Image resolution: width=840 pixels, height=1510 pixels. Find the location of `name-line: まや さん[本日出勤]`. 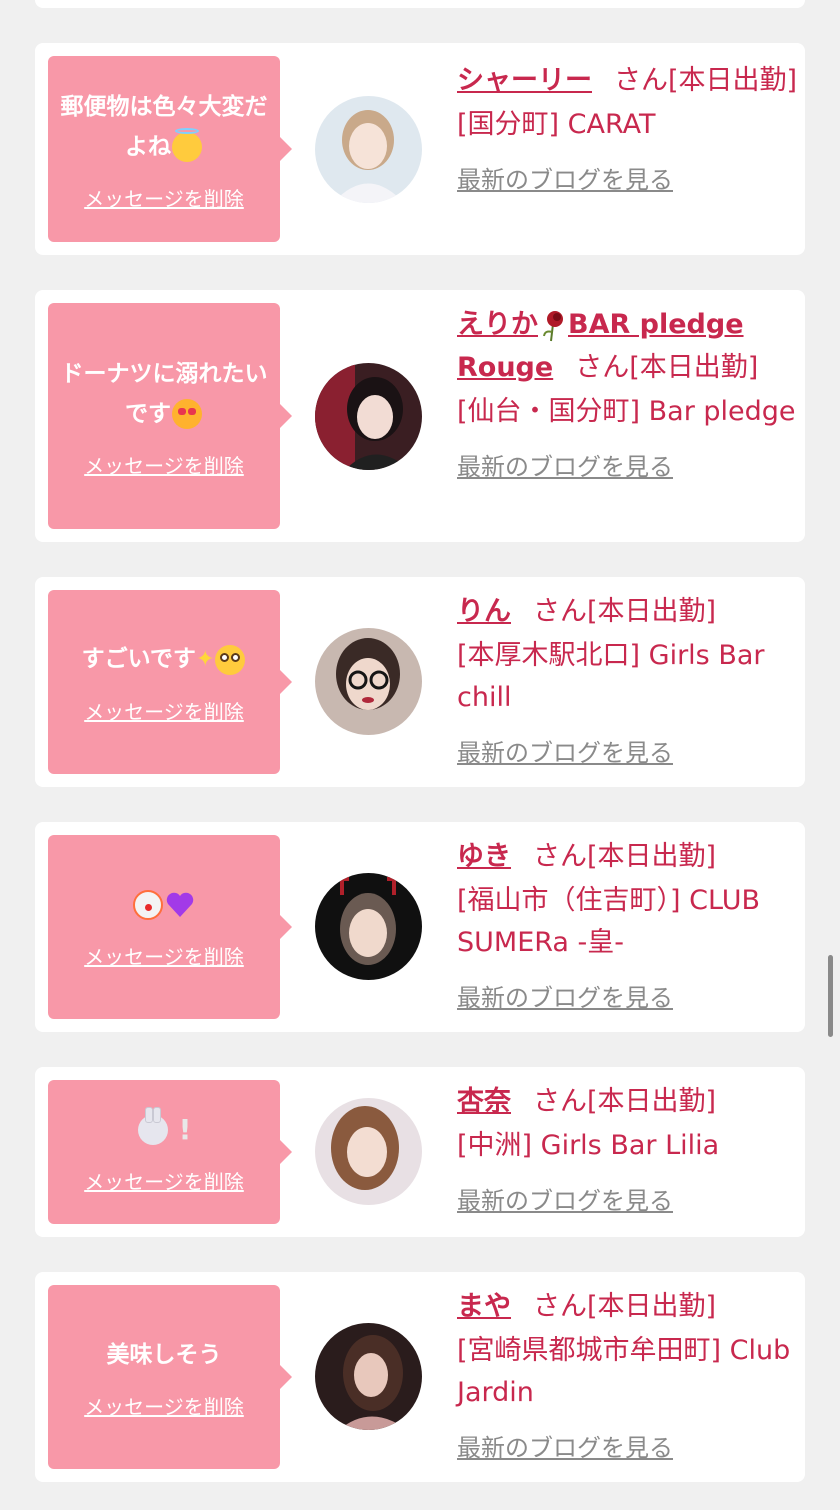

name-line: まや さん[本日出勤] is located at coordinates (629, 1306).